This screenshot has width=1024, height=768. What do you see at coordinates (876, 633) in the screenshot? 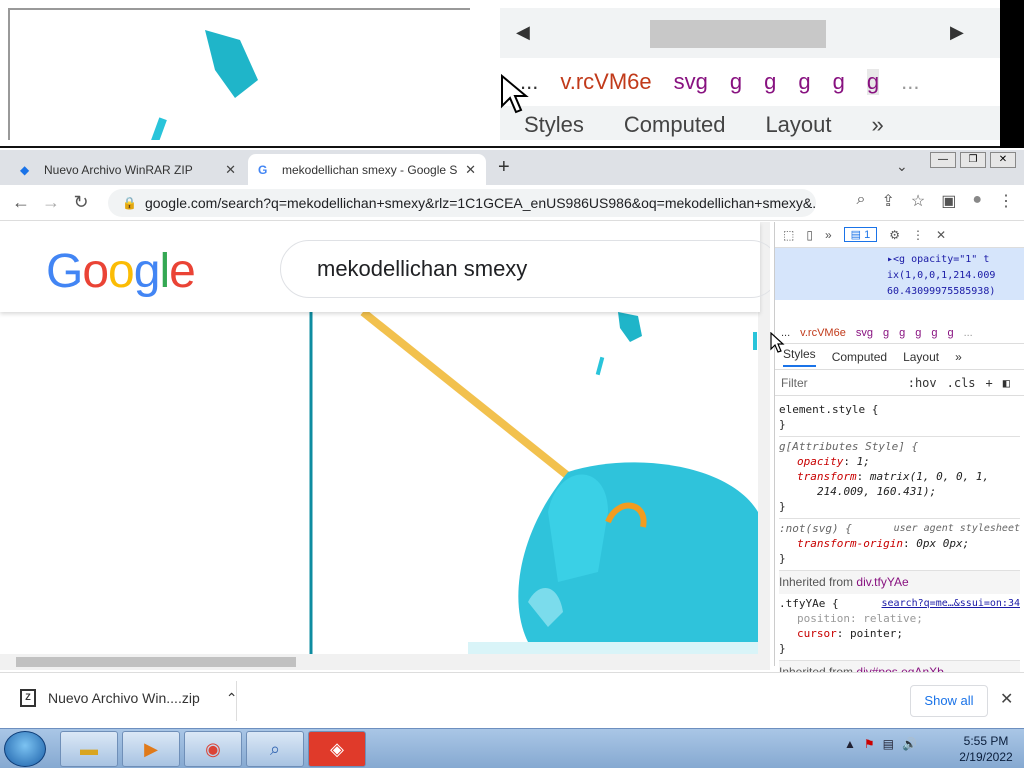
I see `property-value: pointer;` at bounding box center [876, 633].